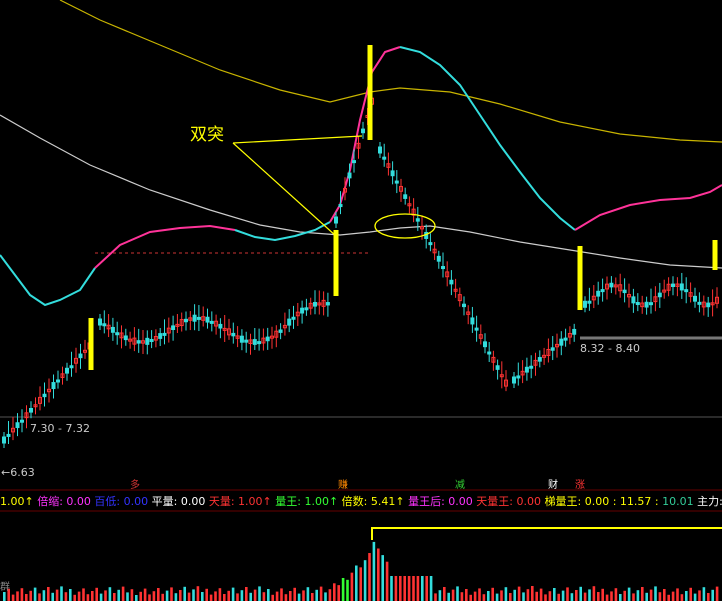 The image size is (722, 601). I want to click on signal-markers: 多赚减财涨, so click(357, 484).